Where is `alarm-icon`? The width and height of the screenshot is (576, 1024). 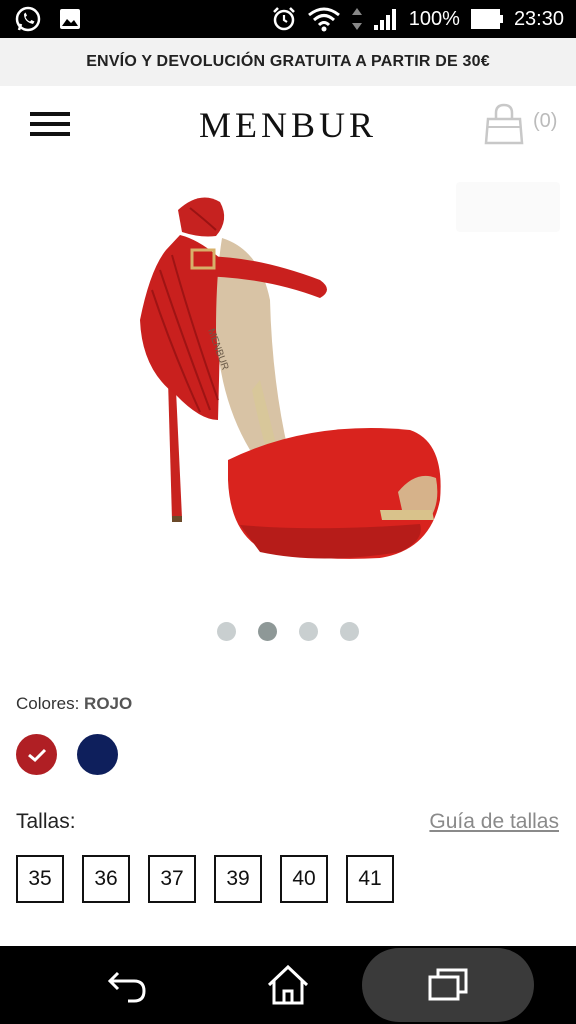
alarm-icon is located at coordinates (284, 19).